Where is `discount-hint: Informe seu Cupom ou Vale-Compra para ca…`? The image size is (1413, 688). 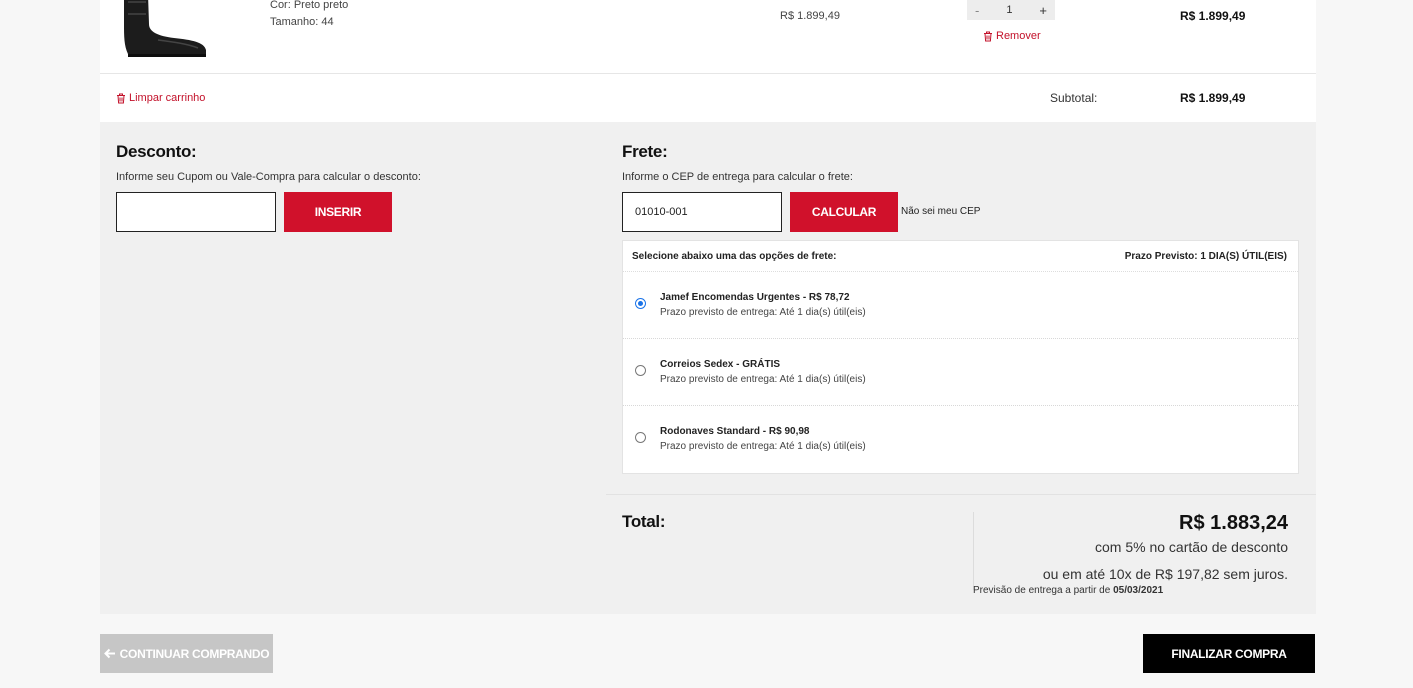
discount-hint: Informe seu Cupom ou Vale-Compra para ca… is located at coordinates (268, 177).